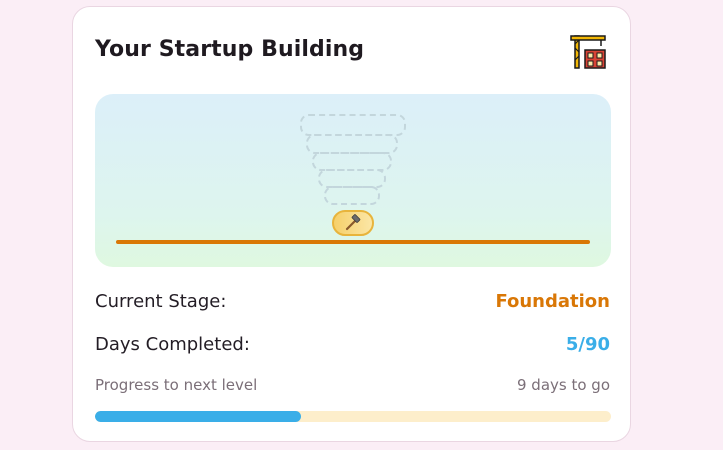 This screenshot has height=450, width=723. I want to click on progress-bar-fill, so click(198, 416).